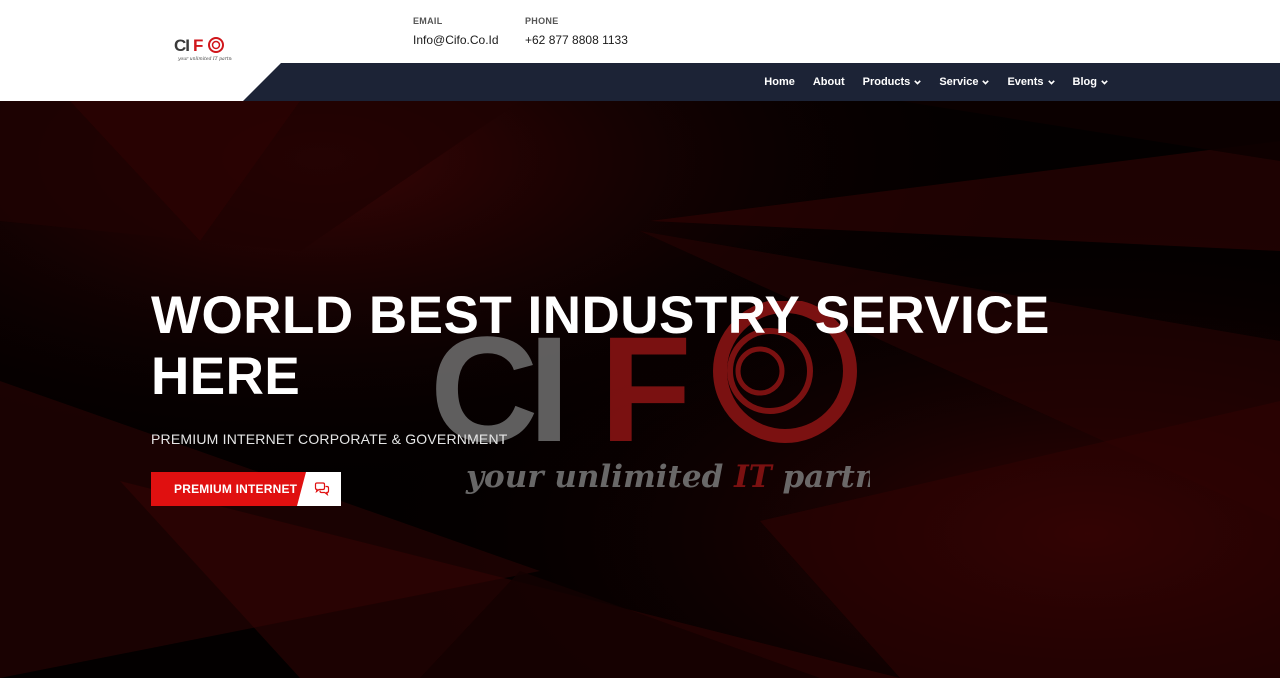  I want to click on nav-item-blog: Blog, so click(1090, 82).